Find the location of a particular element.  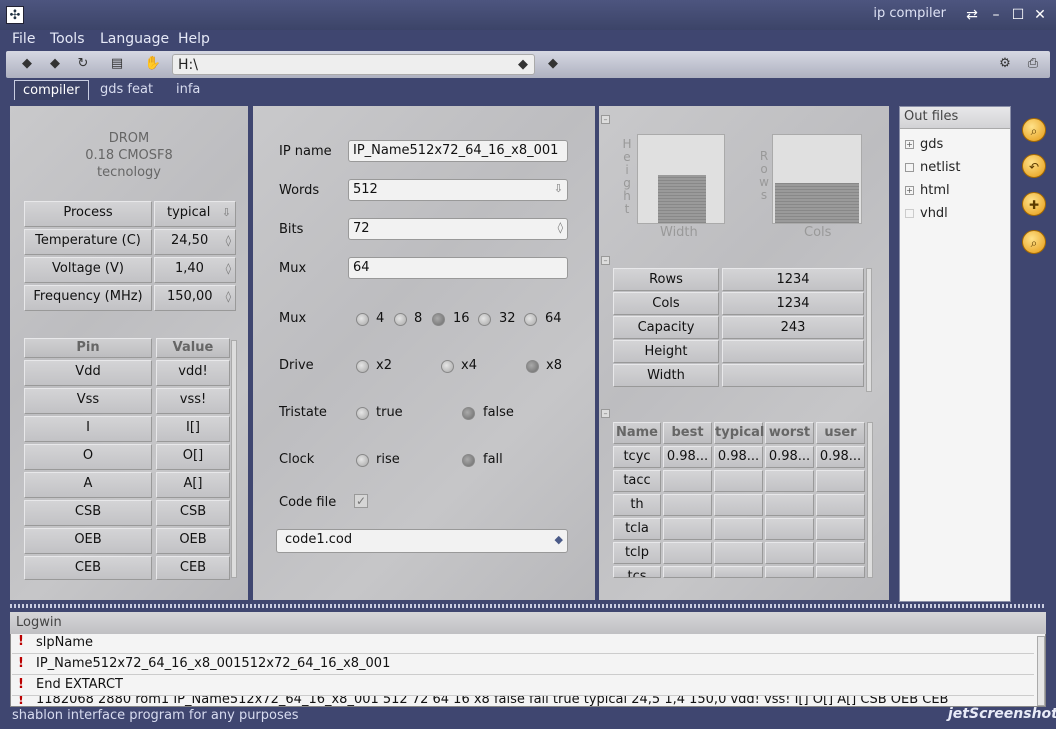

process-select: typical ⇩ is located at coordinates (195, 214).